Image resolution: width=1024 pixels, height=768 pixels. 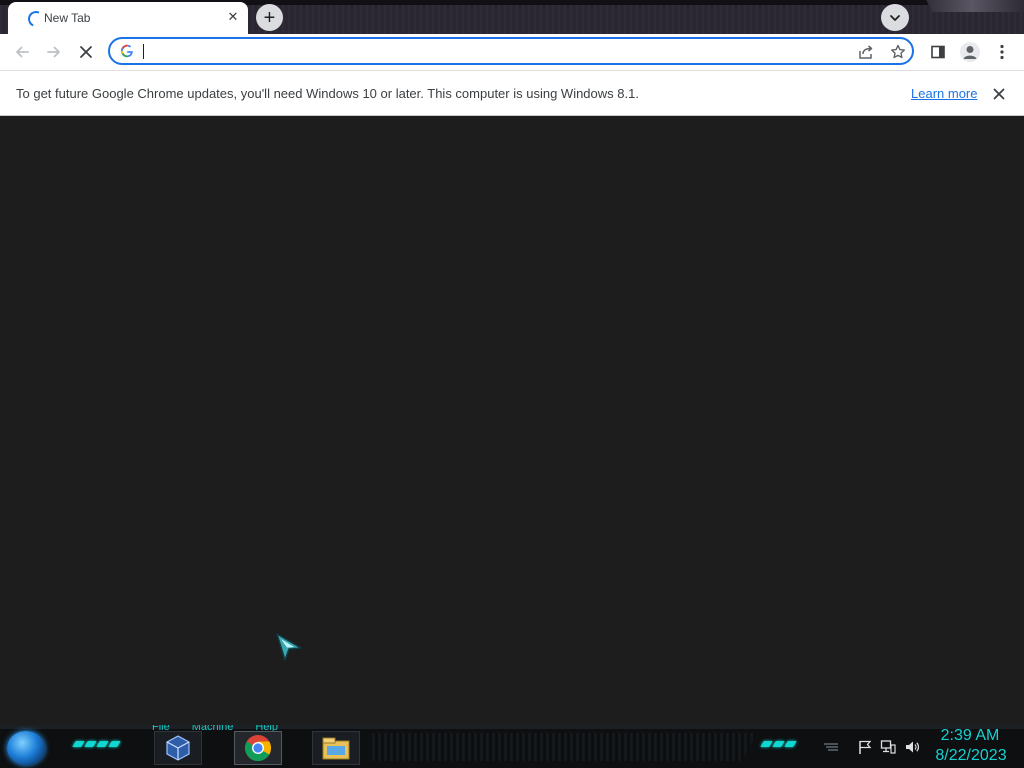 I want to click on person-icon, so click(x=970, y=52).